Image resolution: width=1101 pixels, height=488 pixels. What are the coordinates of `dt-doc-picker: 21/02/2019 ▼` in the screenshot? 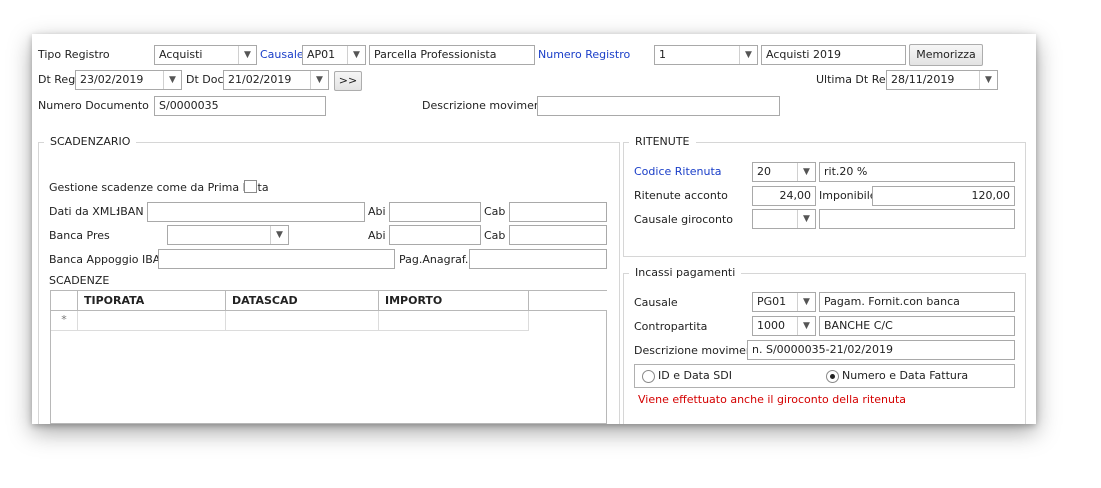 It's located at (276, 80).